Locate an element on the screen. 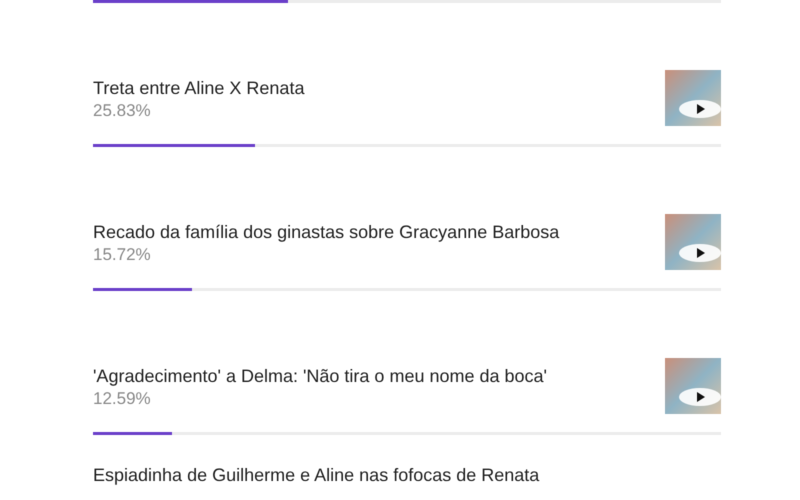 The width and height of the screenshot is (800, 500). poll-option-title: Treta entre Aline X Renata is located at coordinates (198, 88).